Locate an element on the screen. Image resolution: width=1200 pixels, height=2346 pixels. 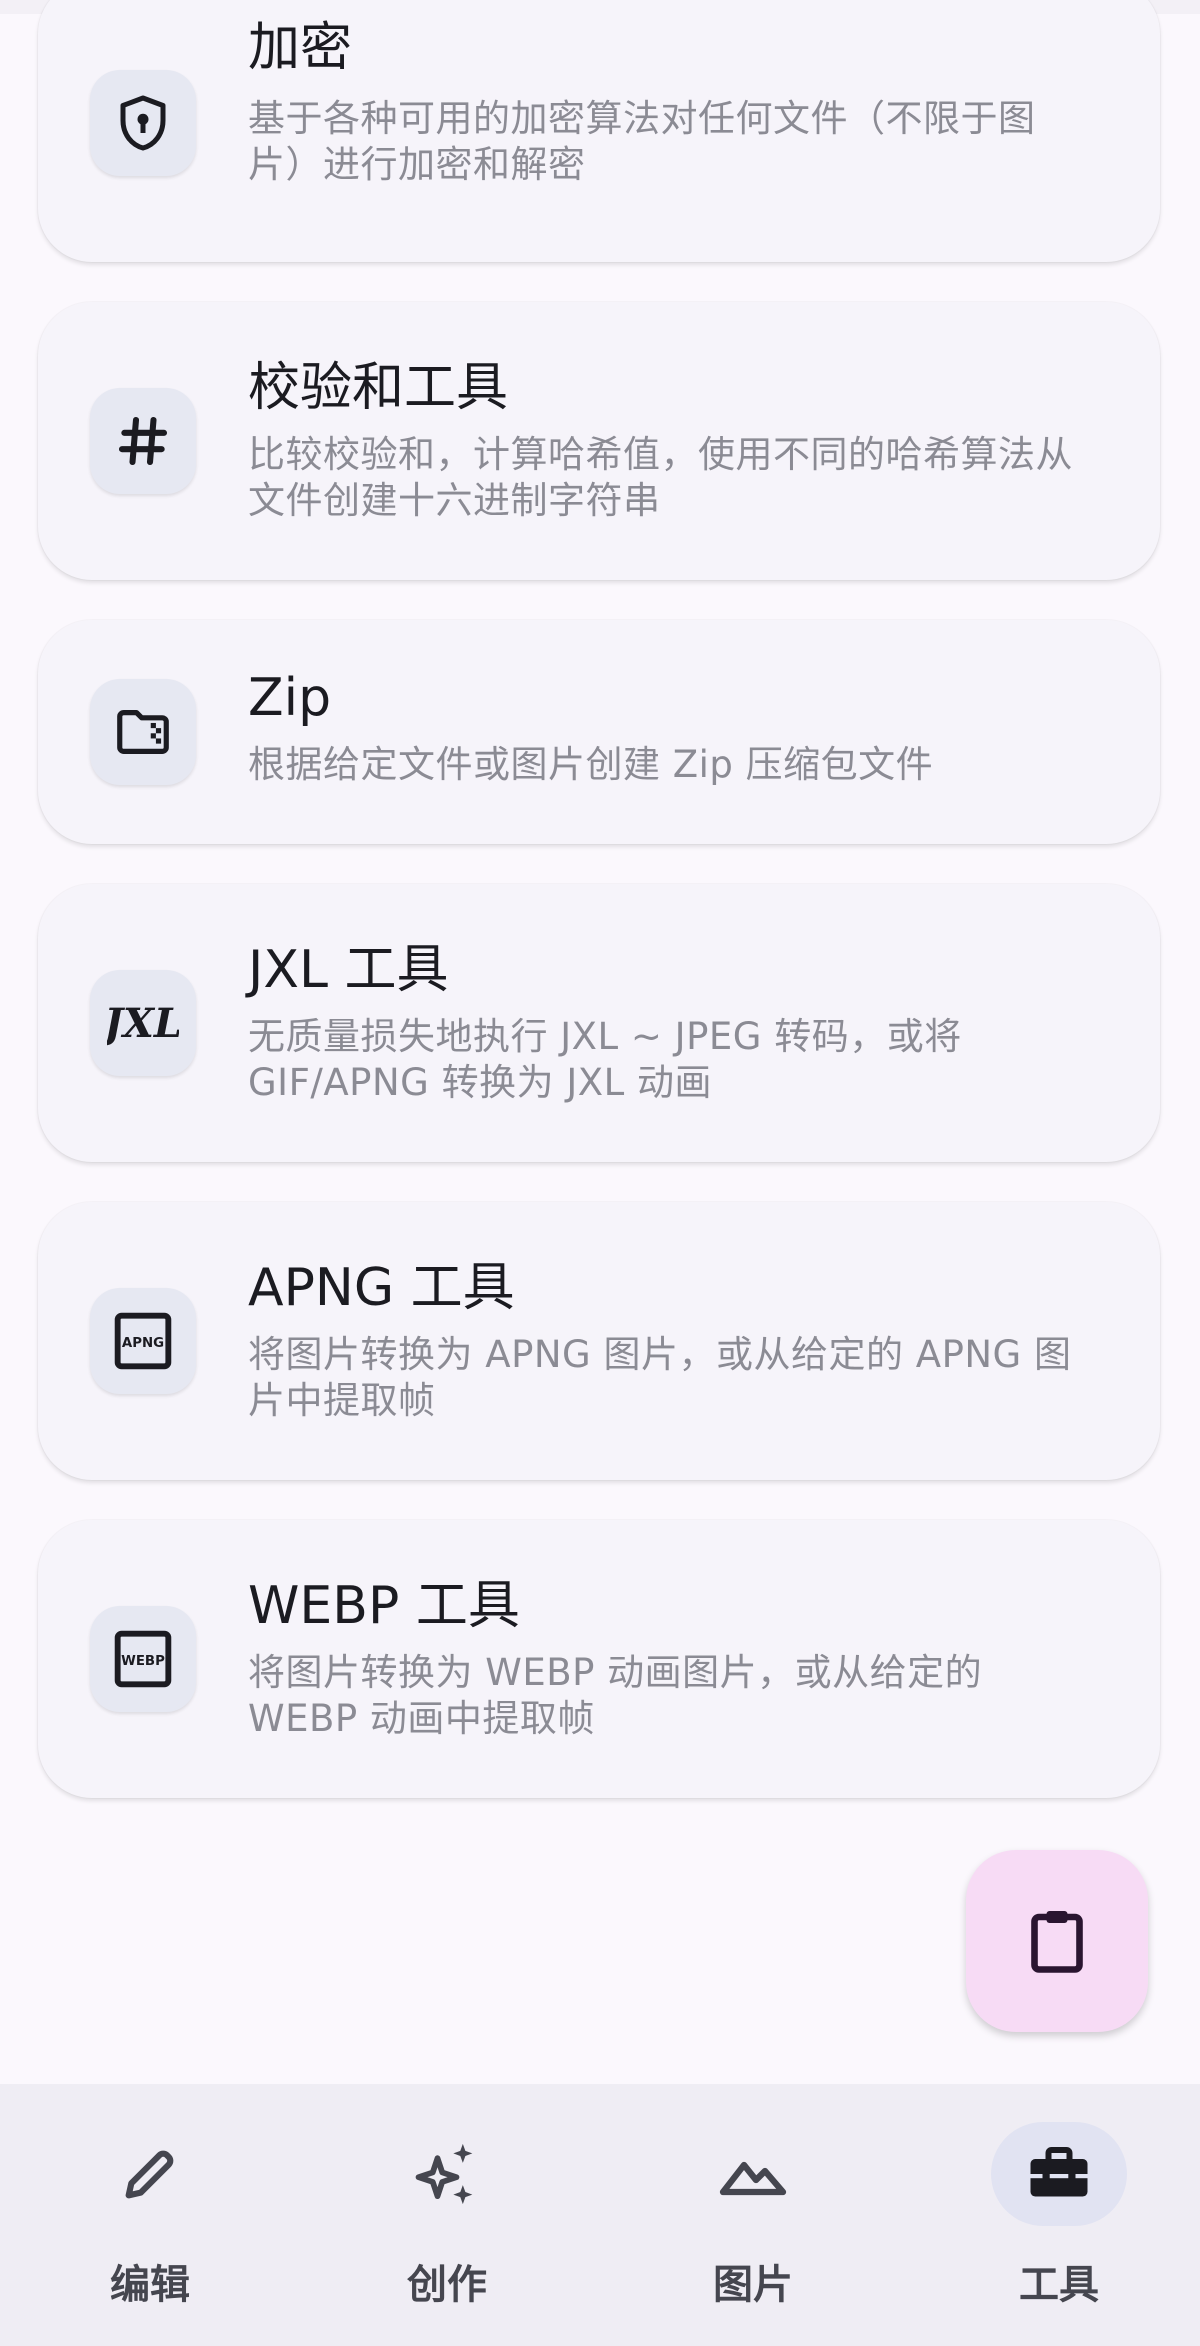
sparkles-icon is located at coordinates (444, 2174).